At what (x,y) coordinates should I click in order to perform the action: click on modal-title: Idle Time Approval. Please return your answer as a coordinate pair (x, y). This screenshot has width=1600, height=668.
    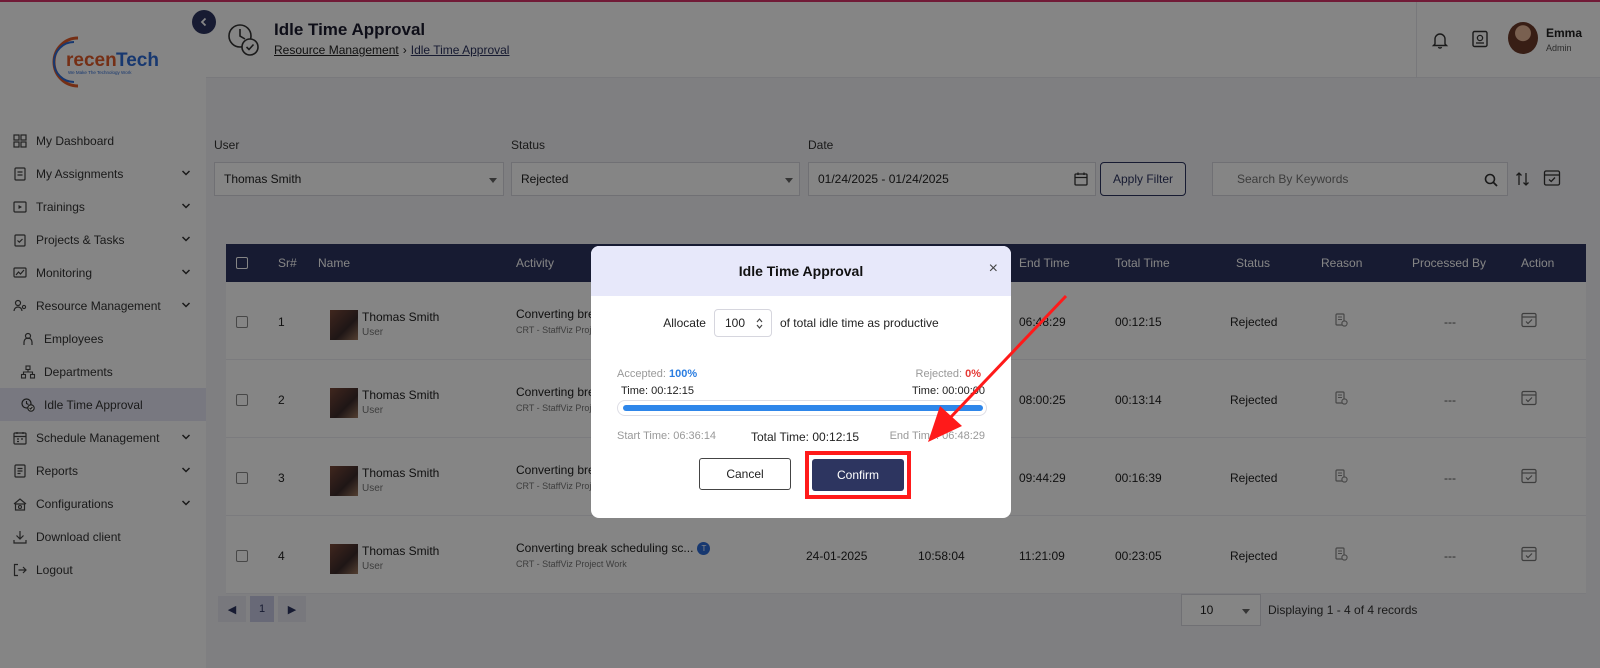
    Looking at the image, I should click on (801, 271).